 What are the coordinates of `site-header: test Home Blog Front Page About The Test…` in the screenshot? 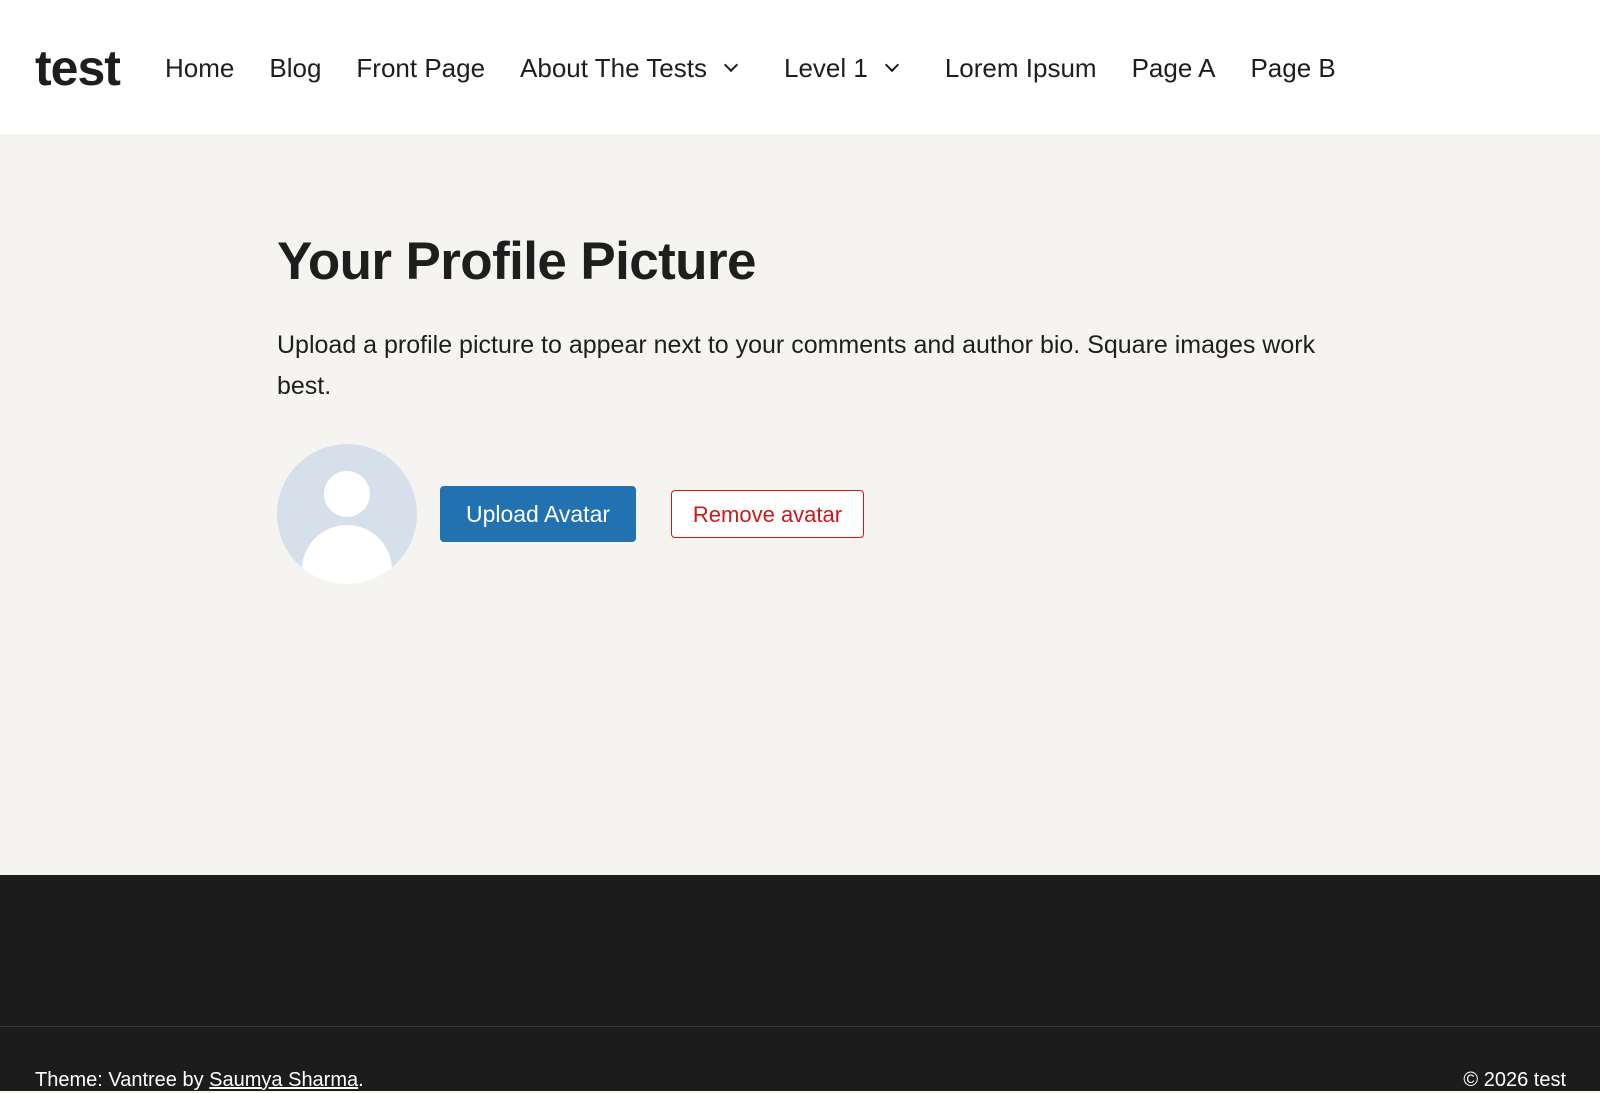 It's located at (800, 67).